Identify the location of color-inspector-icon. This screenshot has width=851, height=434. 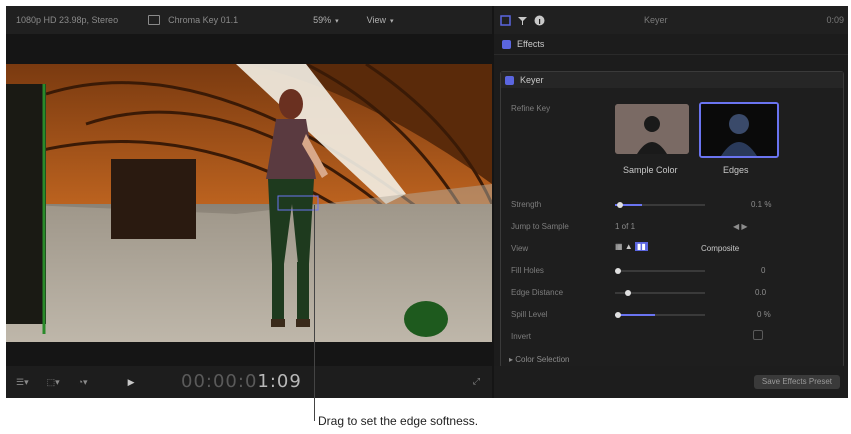
(522, 20).